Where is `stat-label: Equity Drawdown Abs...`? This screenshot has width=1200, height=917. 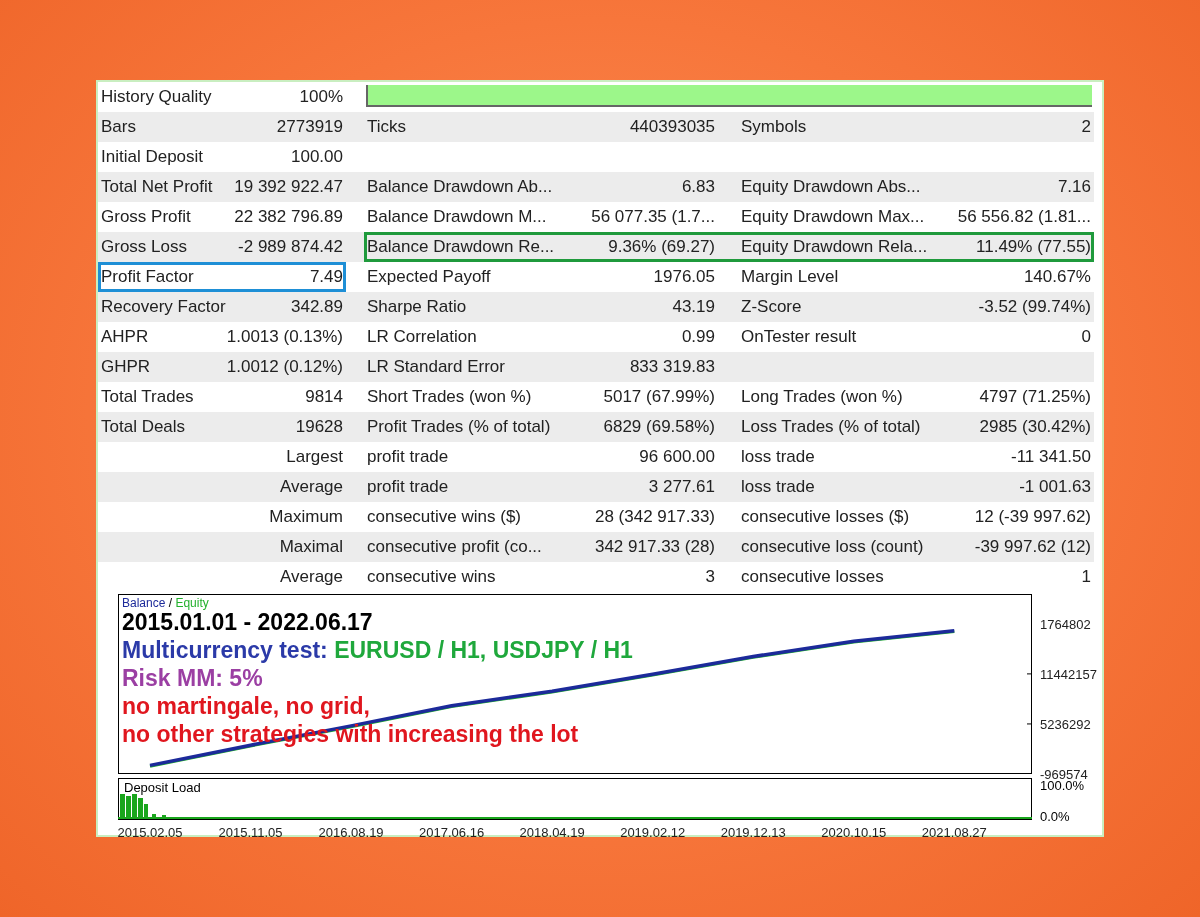 stat-label: Equity Drawdown Abs... is located at coordinates (831, 187).